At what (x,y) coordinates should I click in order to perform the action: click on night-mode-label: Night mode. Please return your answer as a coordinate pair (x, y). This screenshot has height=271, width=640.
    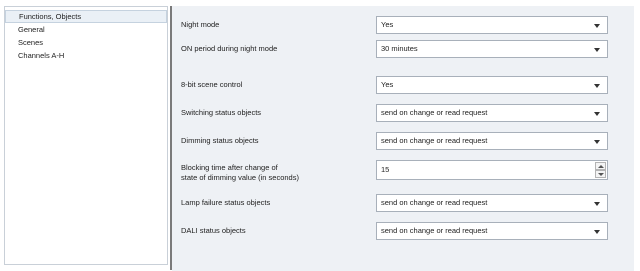
    Looking at the image, I should click on (200, 24).